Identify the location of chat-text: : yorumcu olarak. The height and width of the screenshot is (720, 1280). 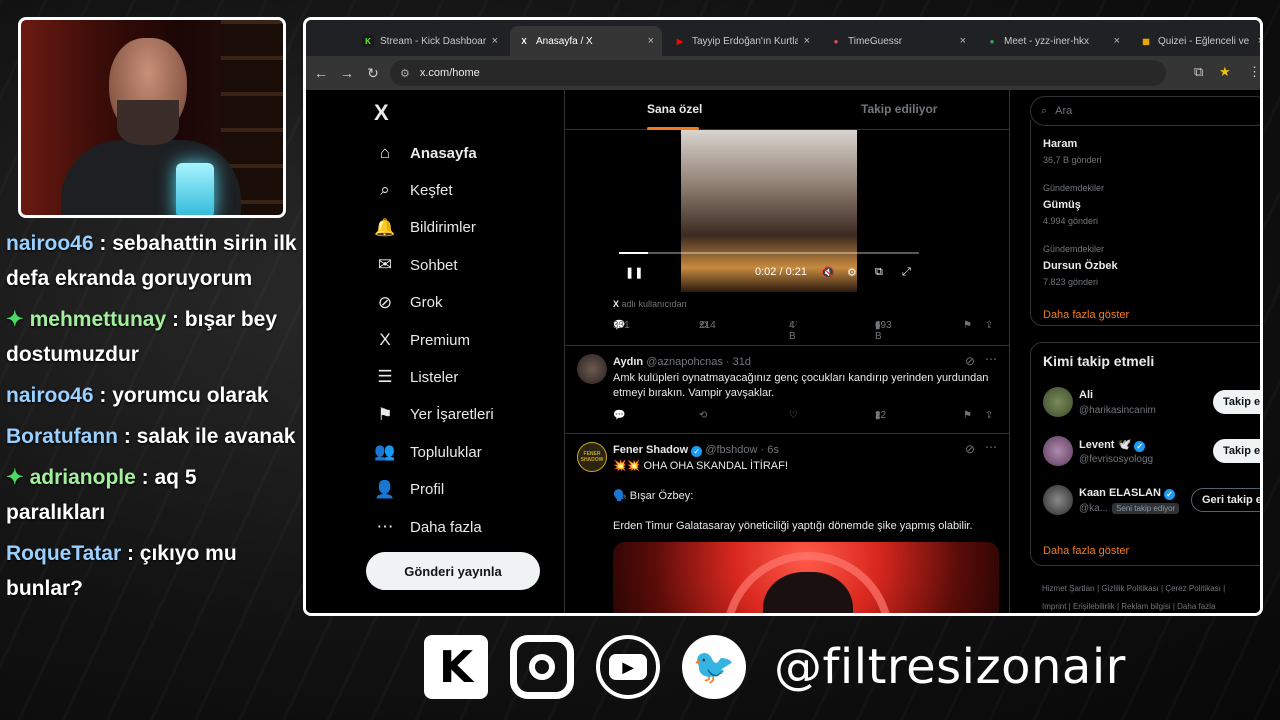
(184, 395).